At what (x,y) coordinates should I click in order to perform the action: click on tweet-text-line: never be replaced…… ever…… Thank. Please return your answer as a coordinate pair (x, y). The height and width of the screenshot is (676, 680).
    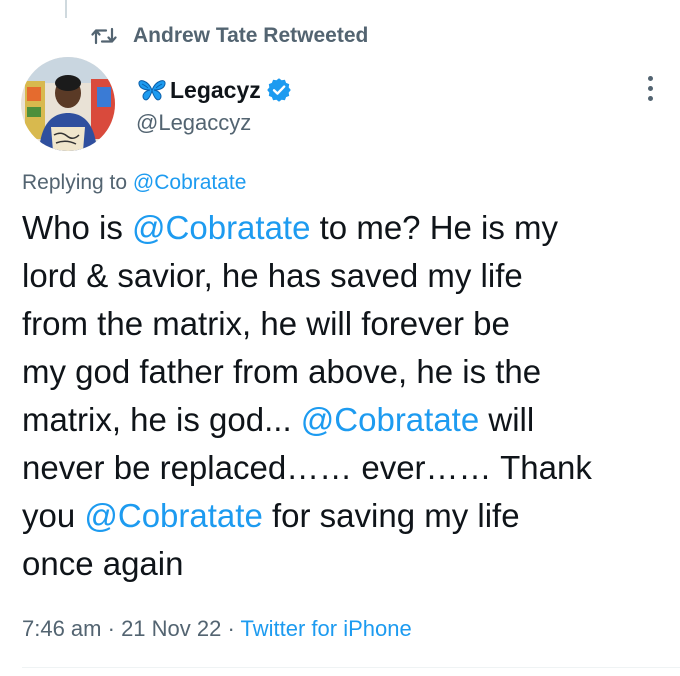
    Looking at the image, I should click on (342, 468).